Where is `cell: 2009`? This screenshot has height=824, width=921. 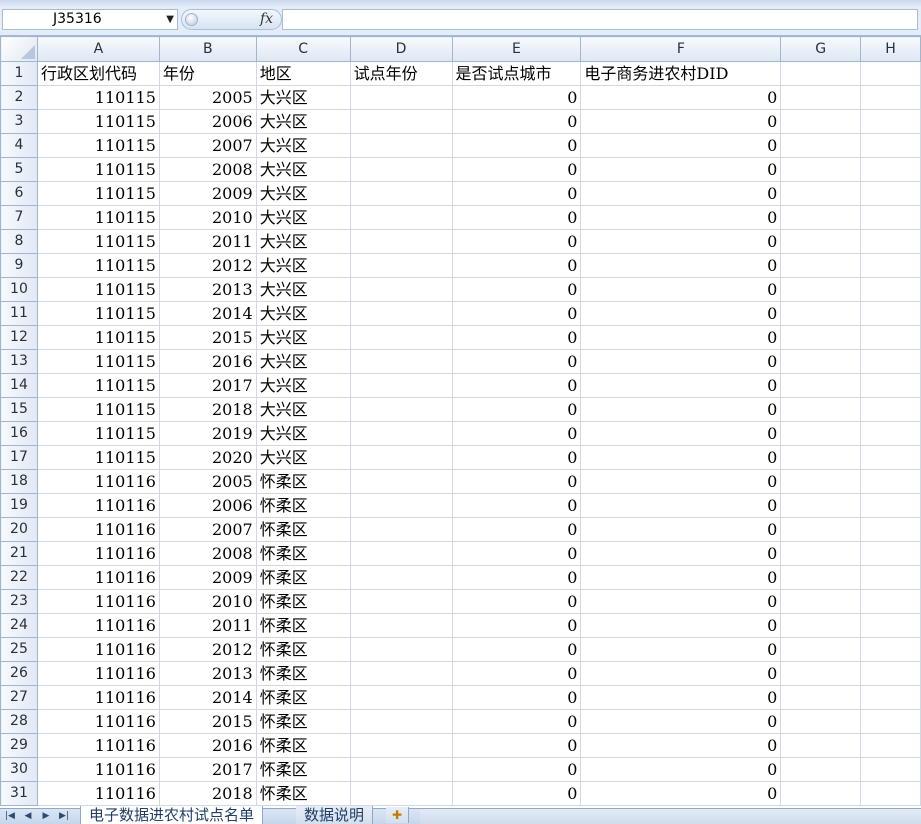 cell: 2009 is located at coordinates (207, 577).